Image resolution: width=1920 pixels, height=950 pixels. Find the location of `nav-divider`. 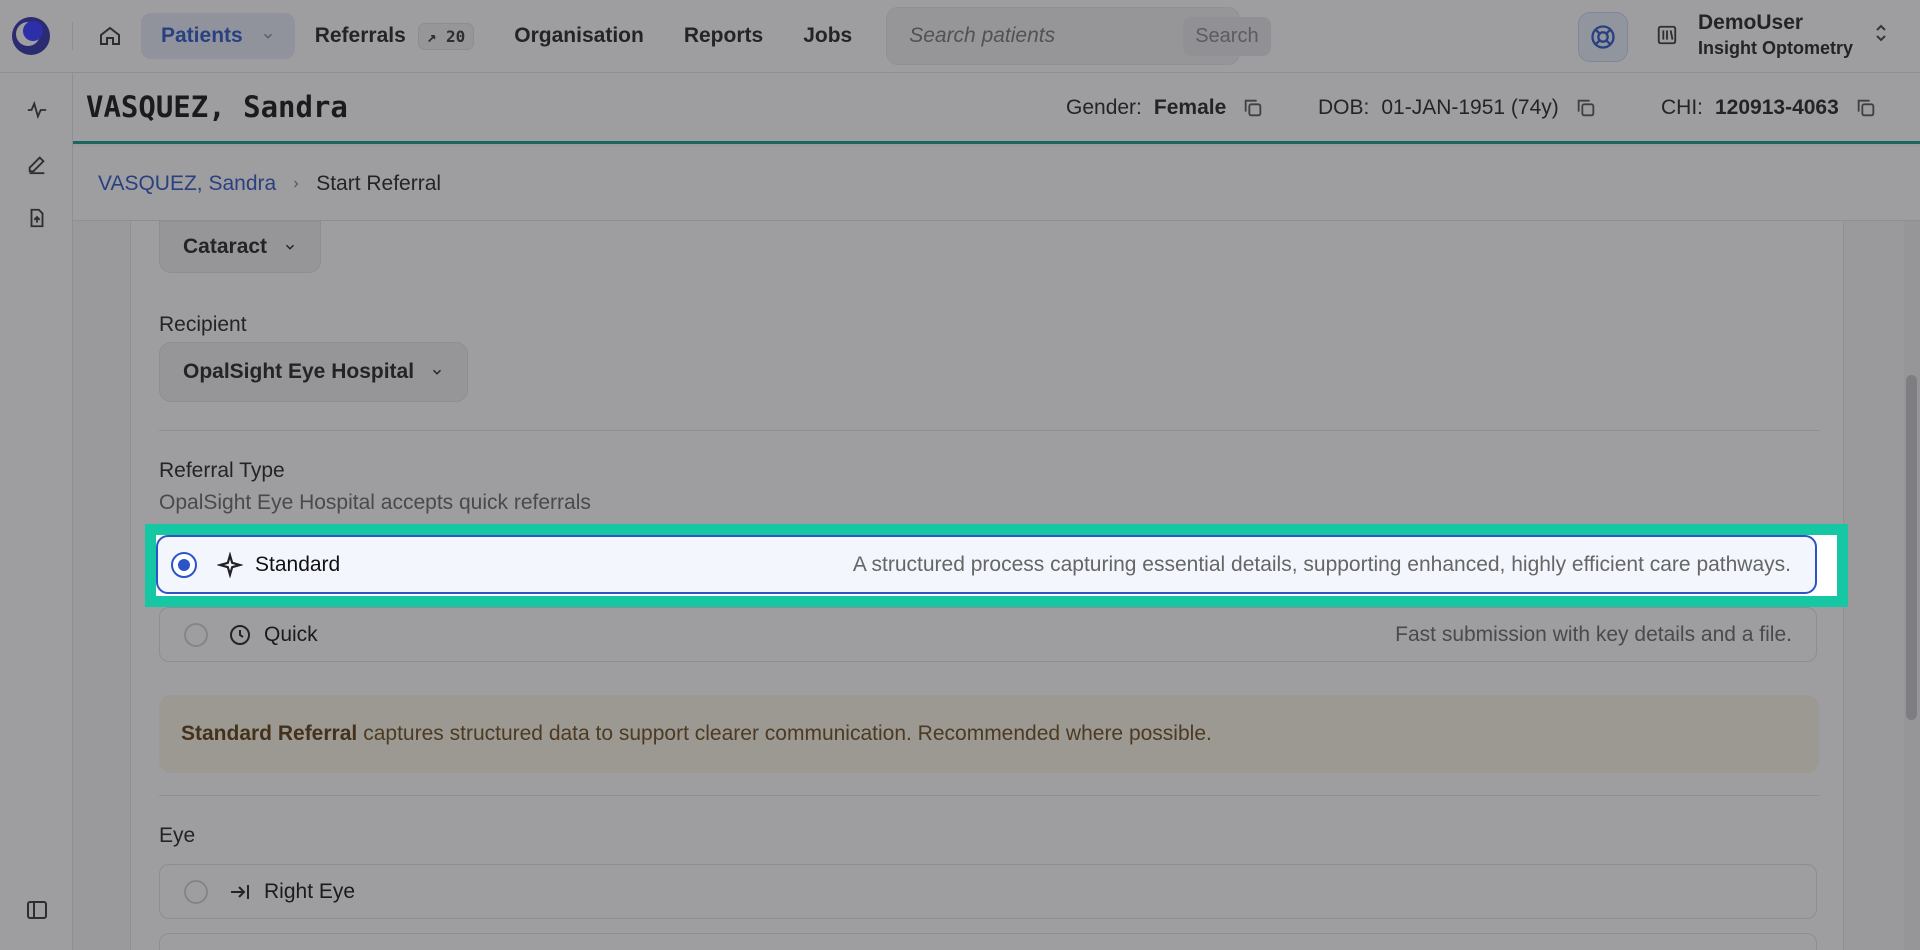

nav-divider is located at coordinates (72, 36).